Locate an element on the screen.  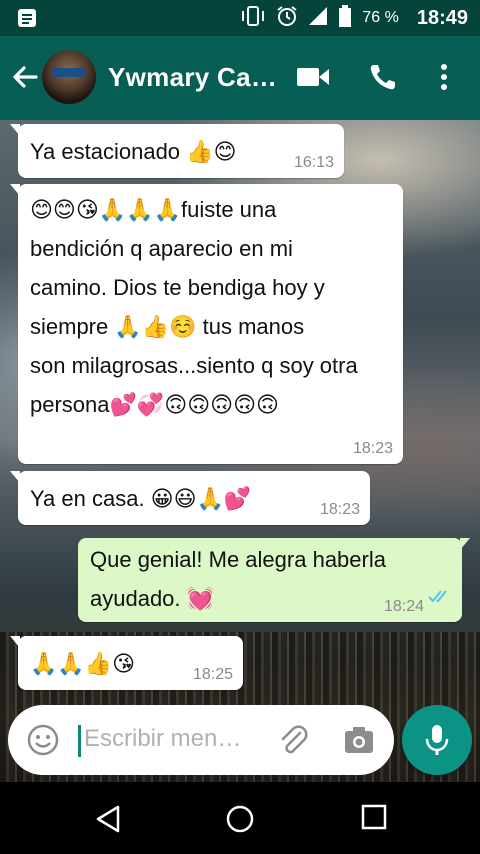
camera-icon is located at coordinates (359, 742).